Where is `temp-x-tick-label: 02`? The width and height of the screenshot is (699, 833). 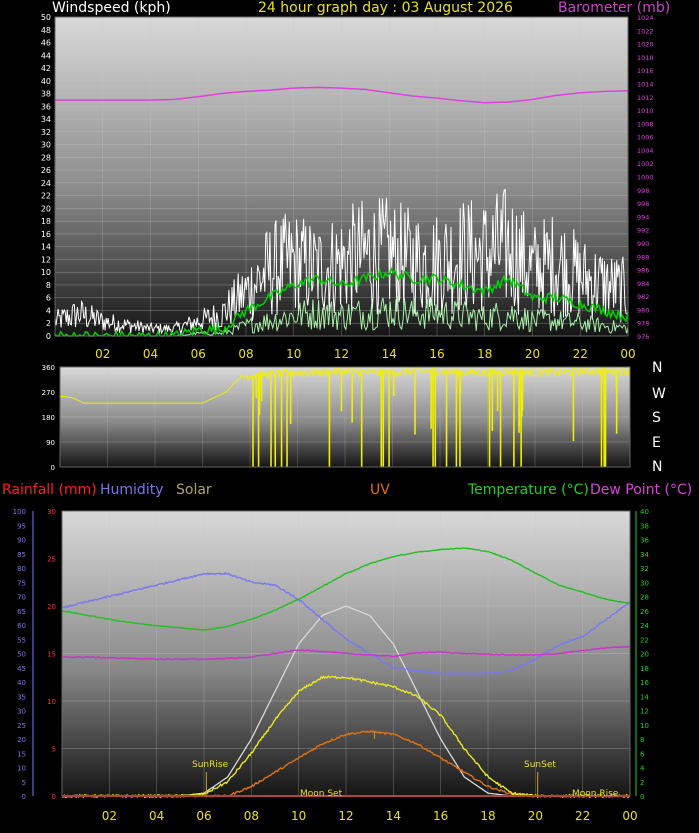
temp-x-tick-label: 02 is located at coordinates (109, 816).